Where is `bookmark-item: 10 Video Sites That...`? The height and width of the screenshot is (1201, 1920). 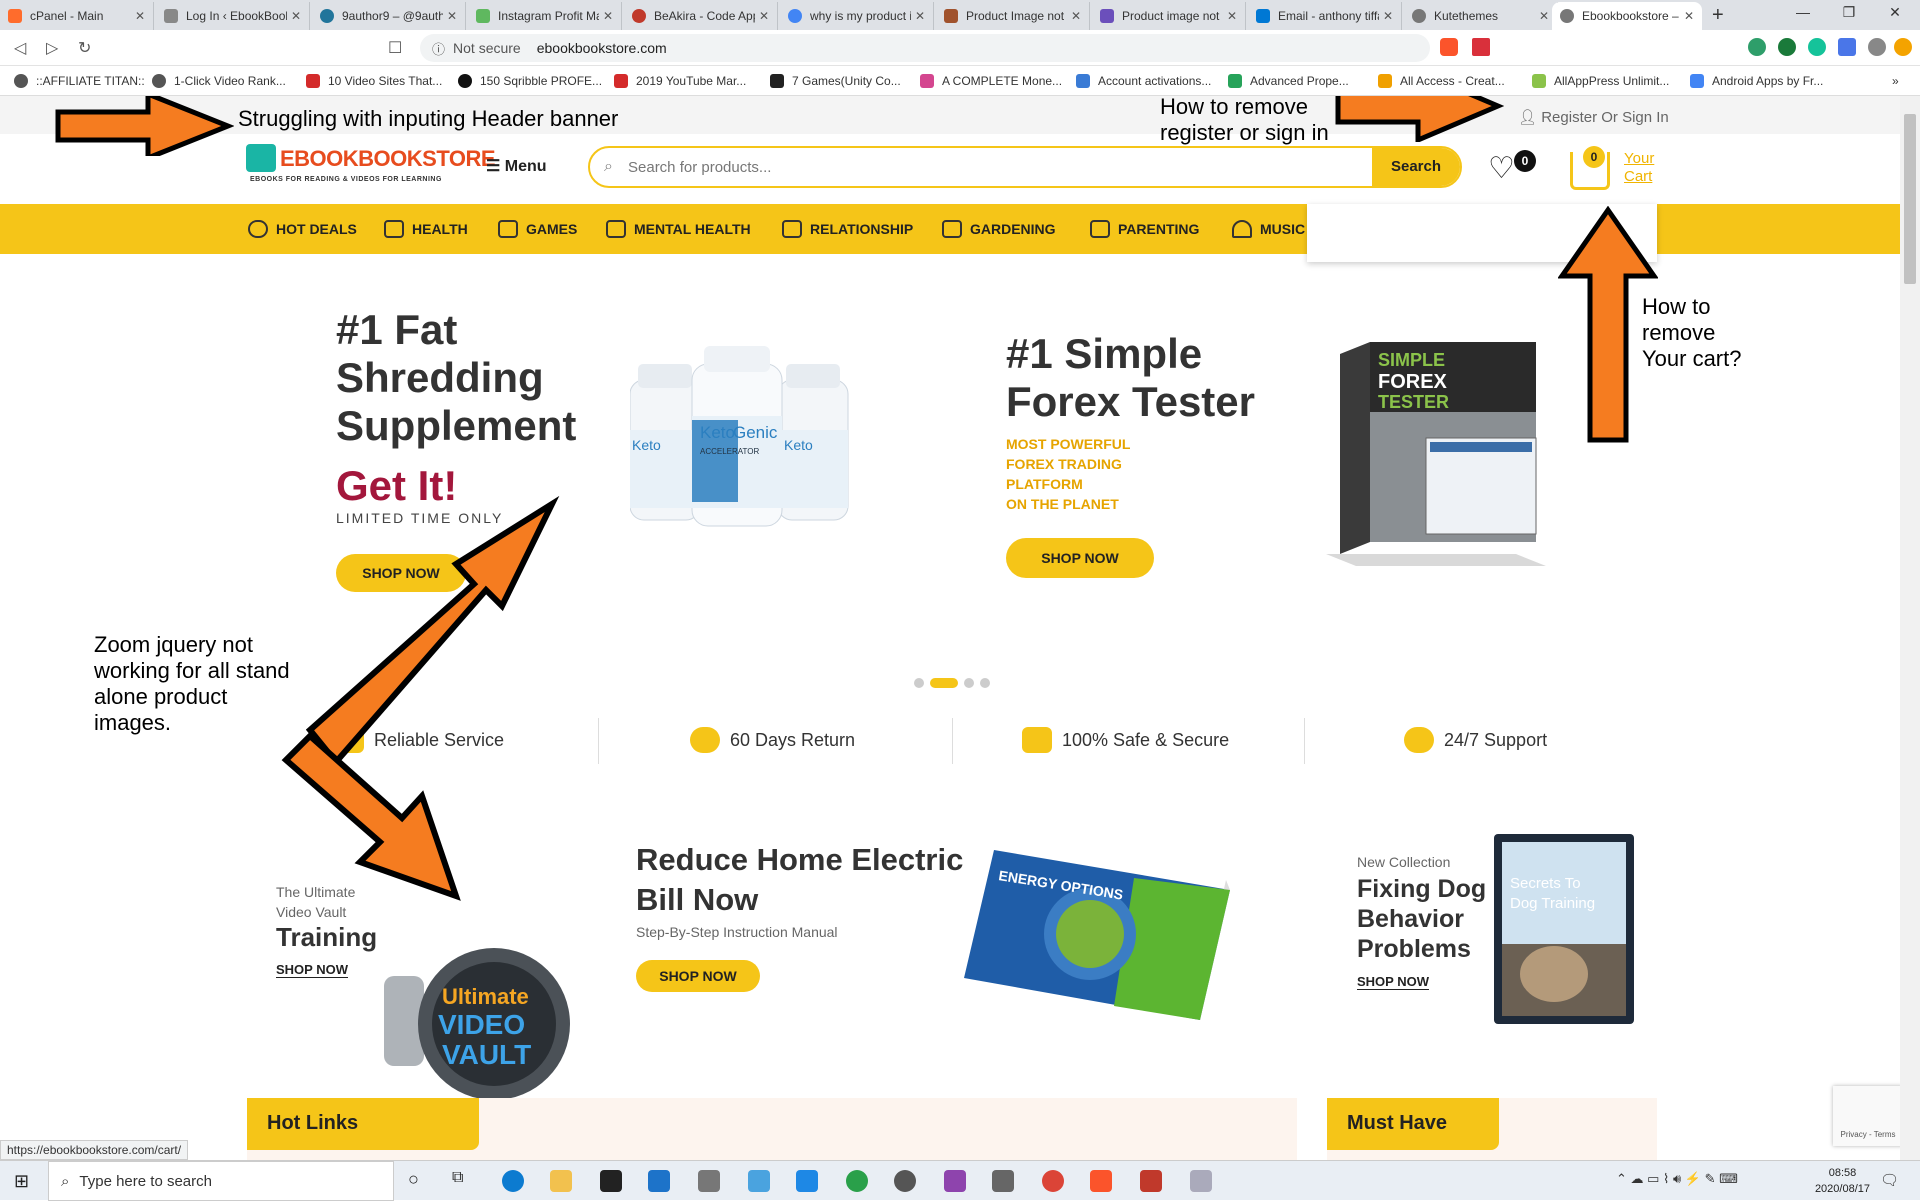
bookmark-item: 10 Video Sites That... is located at coordinates (374, 81).